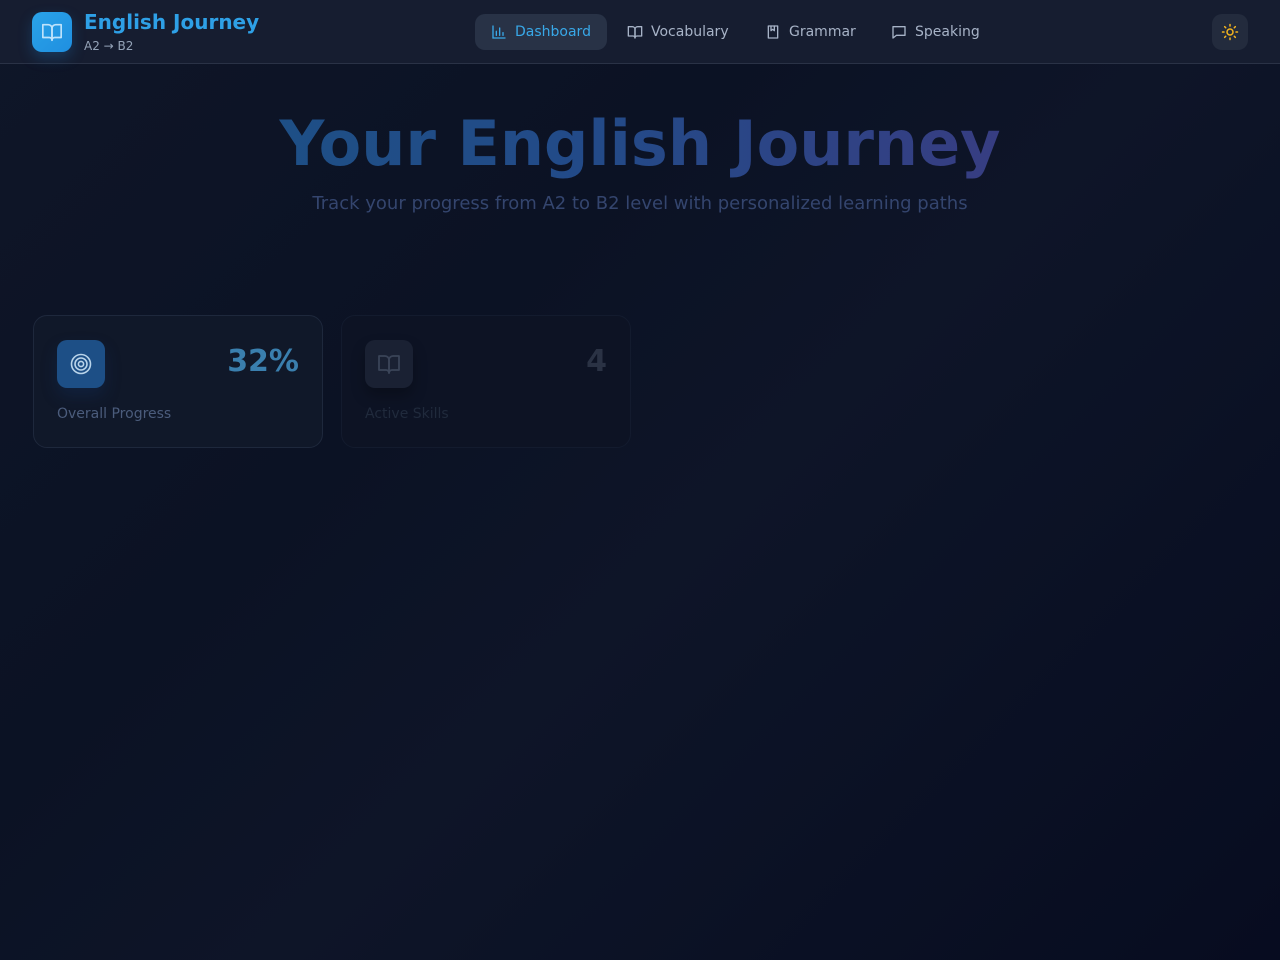  What do you see at coordinates (822, 32) in the screenshot?
I see `nav-grammar-label: Grammar` at bounding box center [822, 32].